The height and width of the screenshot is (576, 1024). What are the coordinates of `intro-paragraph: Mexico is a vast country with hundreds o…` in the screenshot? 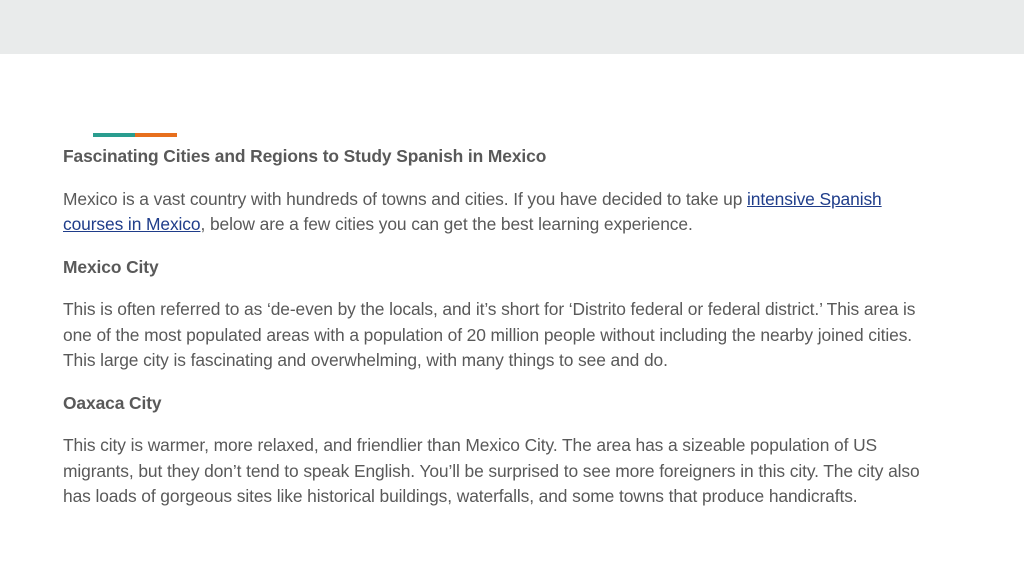 It's located at (503, 212).